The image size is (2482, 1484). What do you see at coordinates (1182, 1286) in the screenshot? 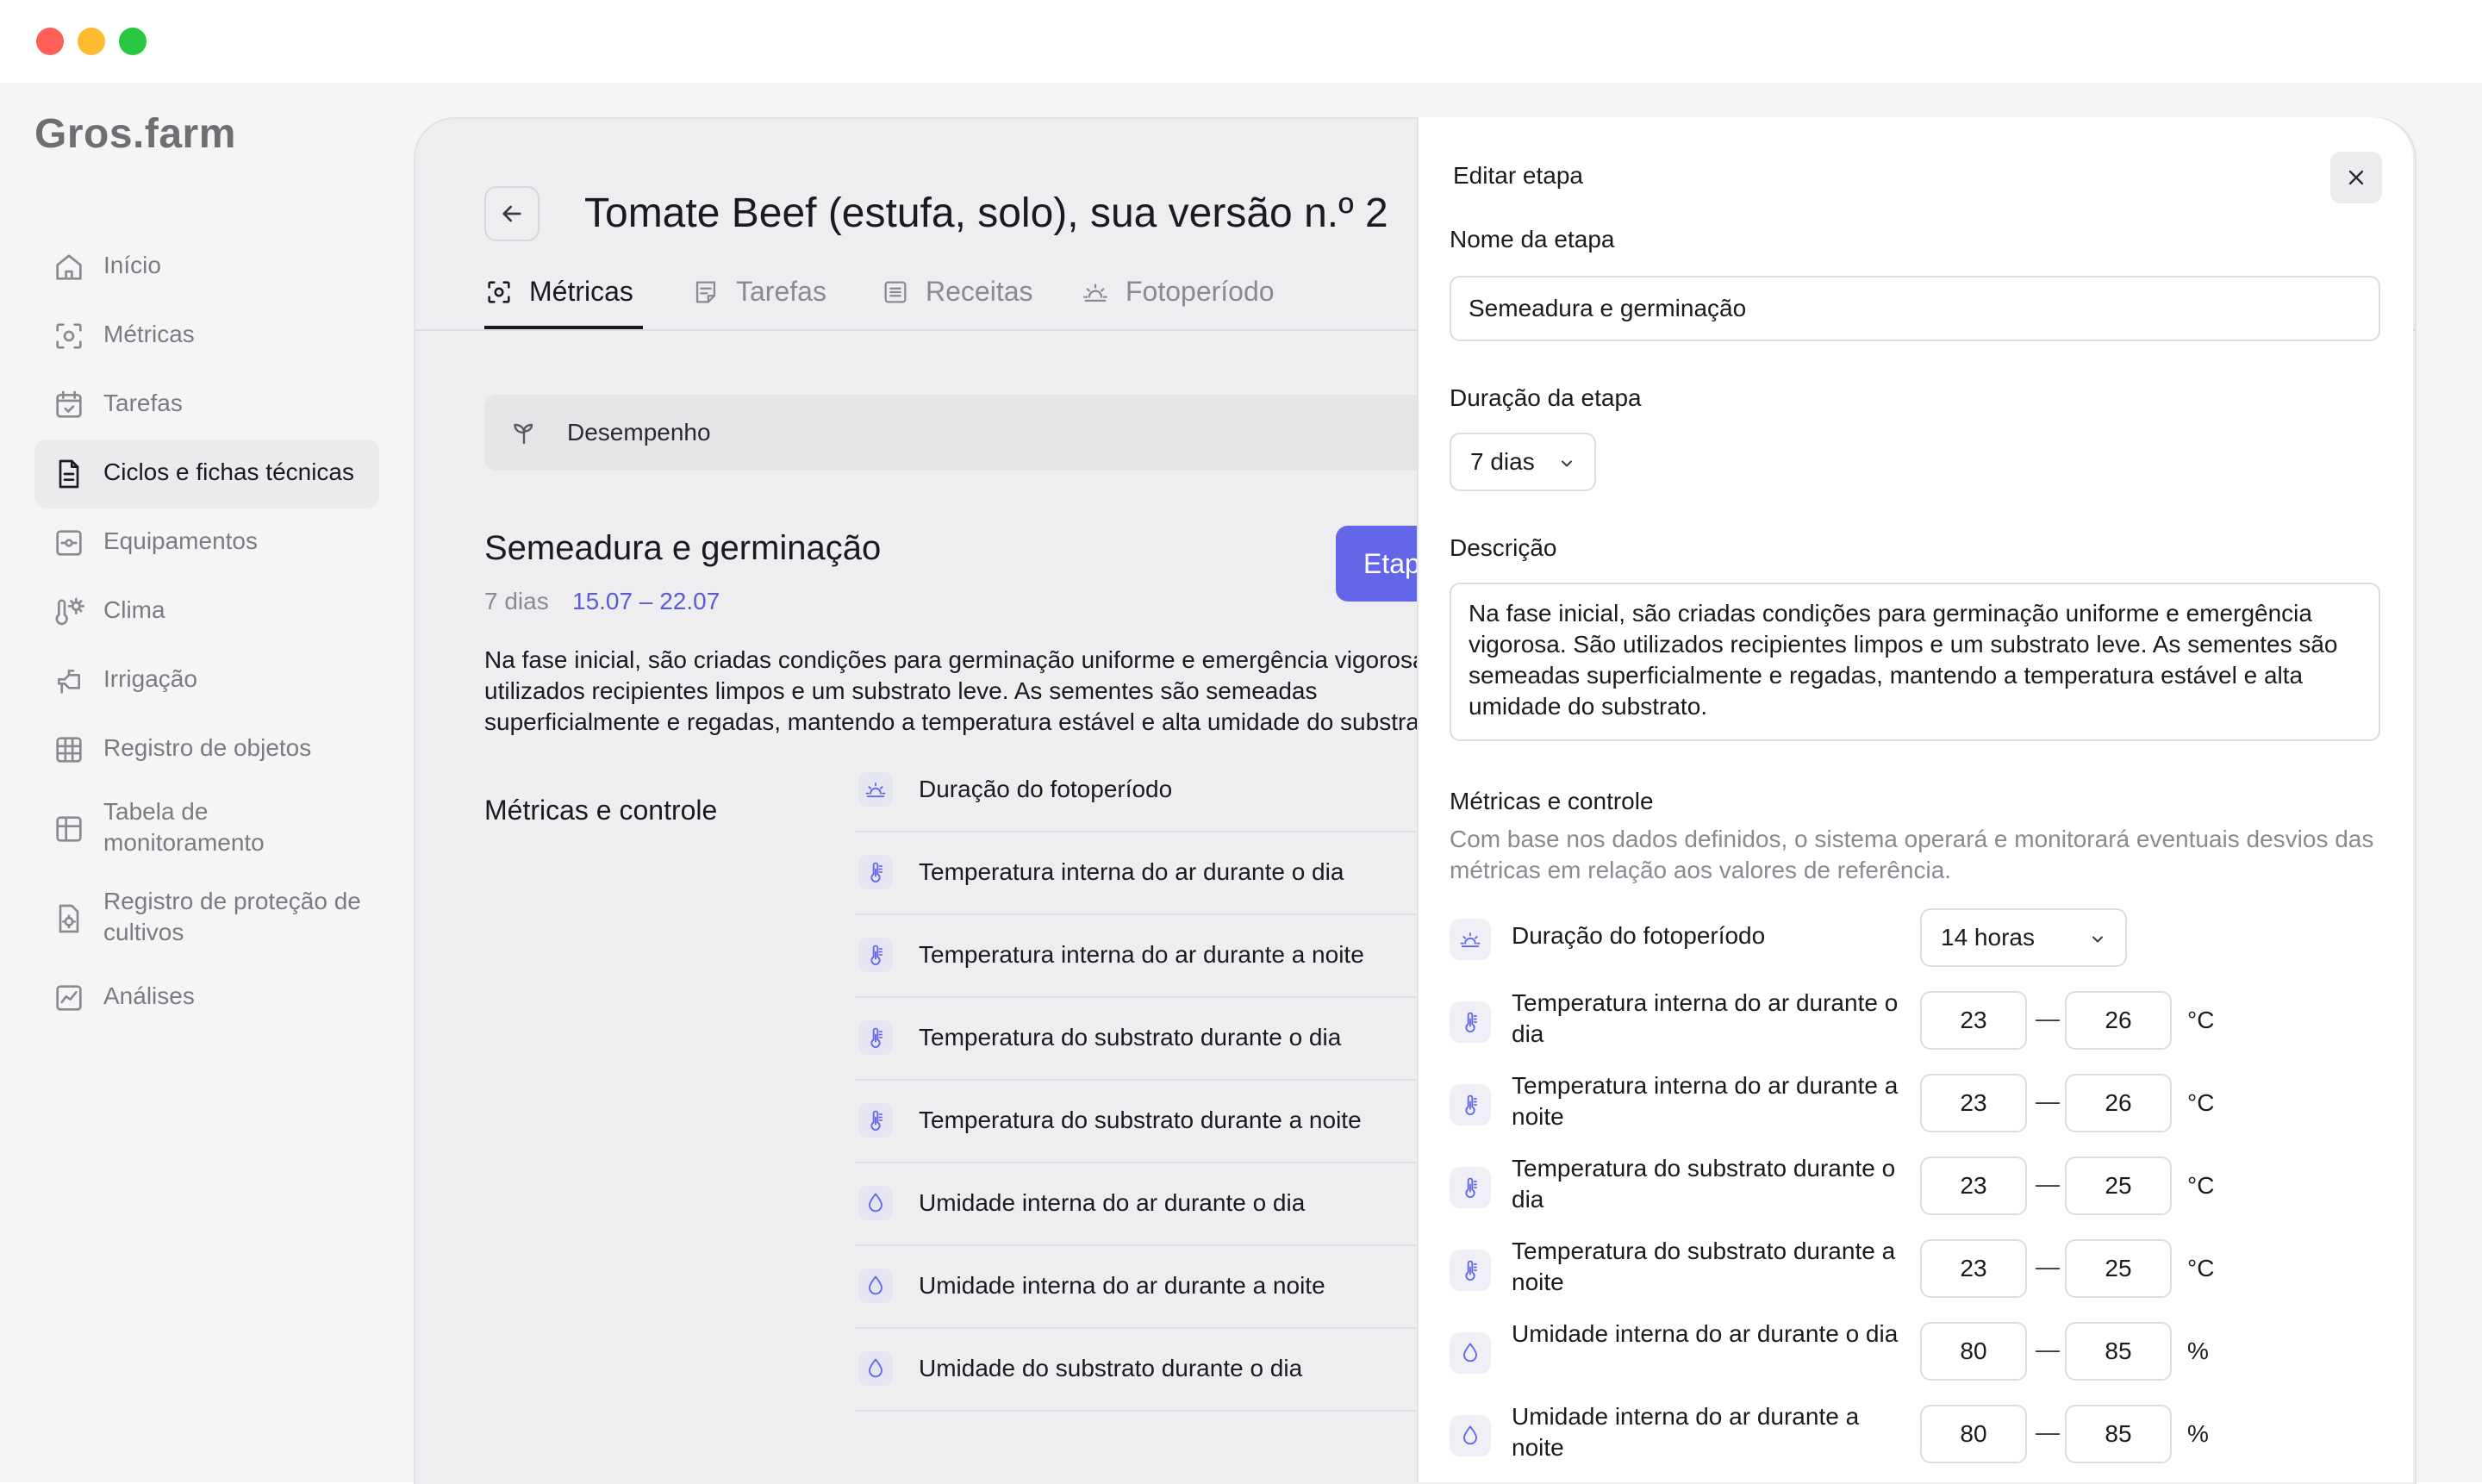
I see `metric-row: Umidade interna do ar durante a noite` at bounding box center [1182, 1286].